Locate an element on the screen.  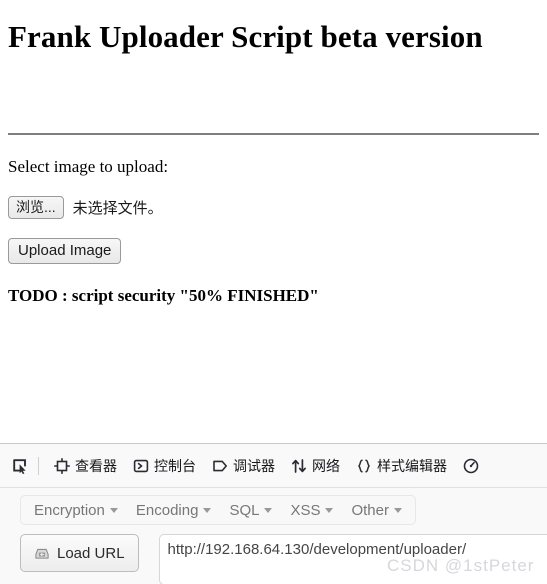
element-picker-icon is located at coordinates (20, 466).